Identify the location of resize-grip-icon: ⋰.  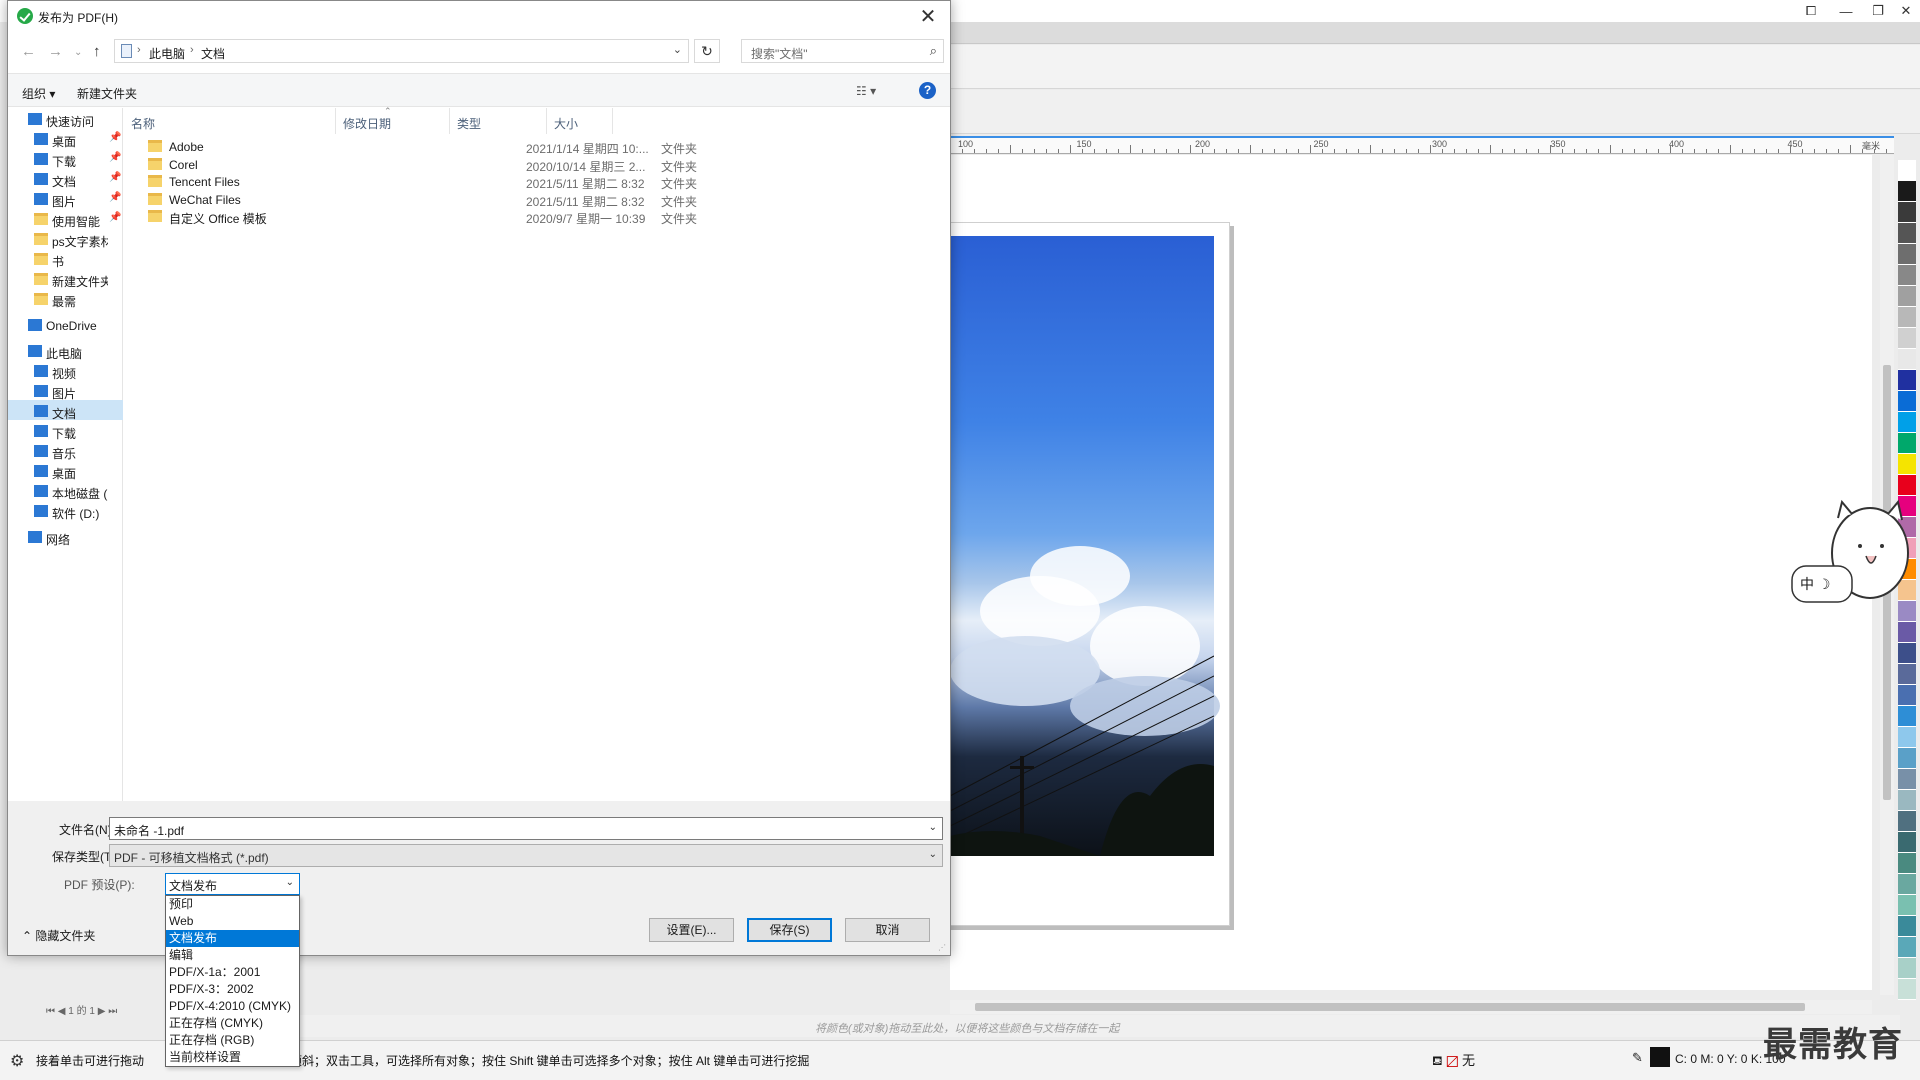
(942, 947).